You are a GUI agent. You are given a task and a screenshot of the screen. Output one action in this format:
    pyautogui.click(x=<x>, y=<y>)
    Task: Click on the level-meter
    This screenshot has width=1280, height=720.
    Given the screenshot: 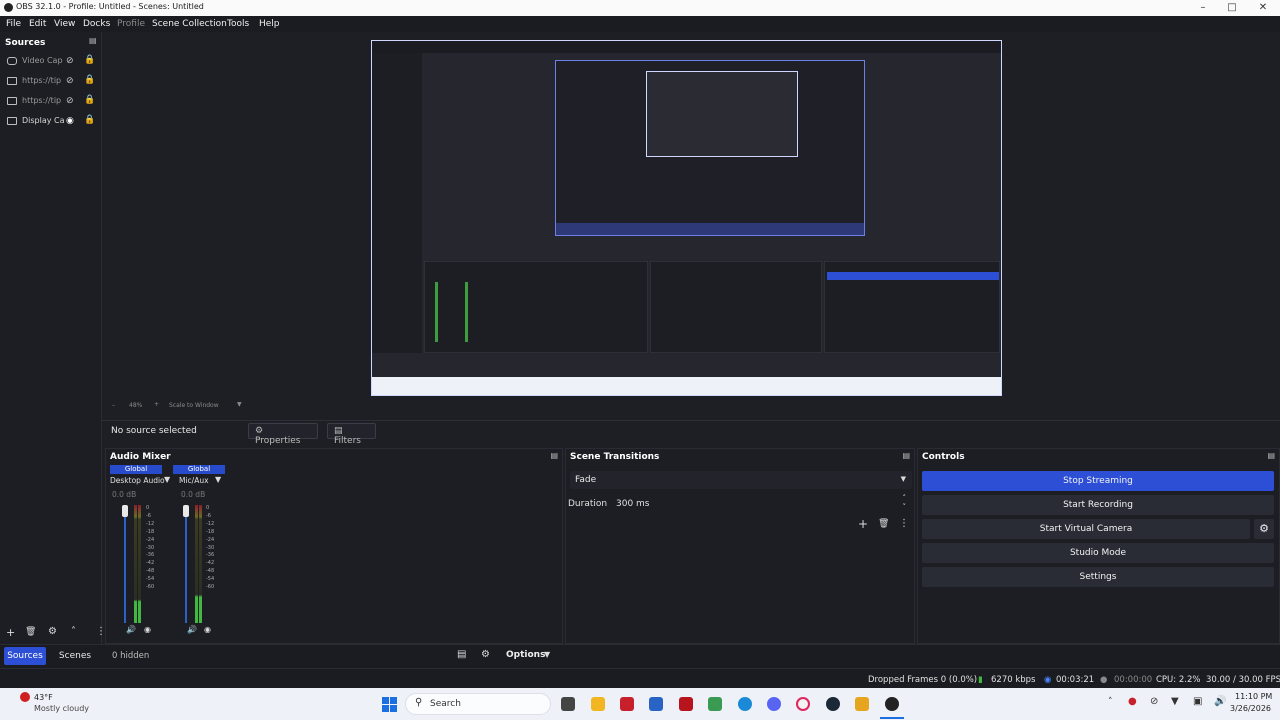 What is the action you would take?
    pyautogui.click(x=135, y=564)
    